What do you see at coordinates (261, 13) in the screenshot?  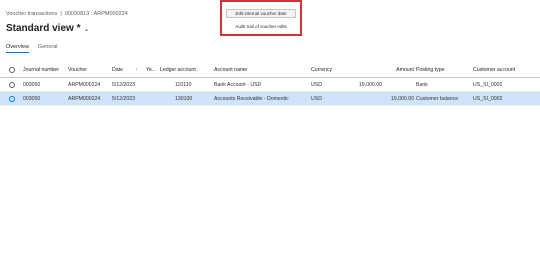 I see `edit-internal-voucher-date-button: Edit internal voucher date` at bounding box center [261, 13].